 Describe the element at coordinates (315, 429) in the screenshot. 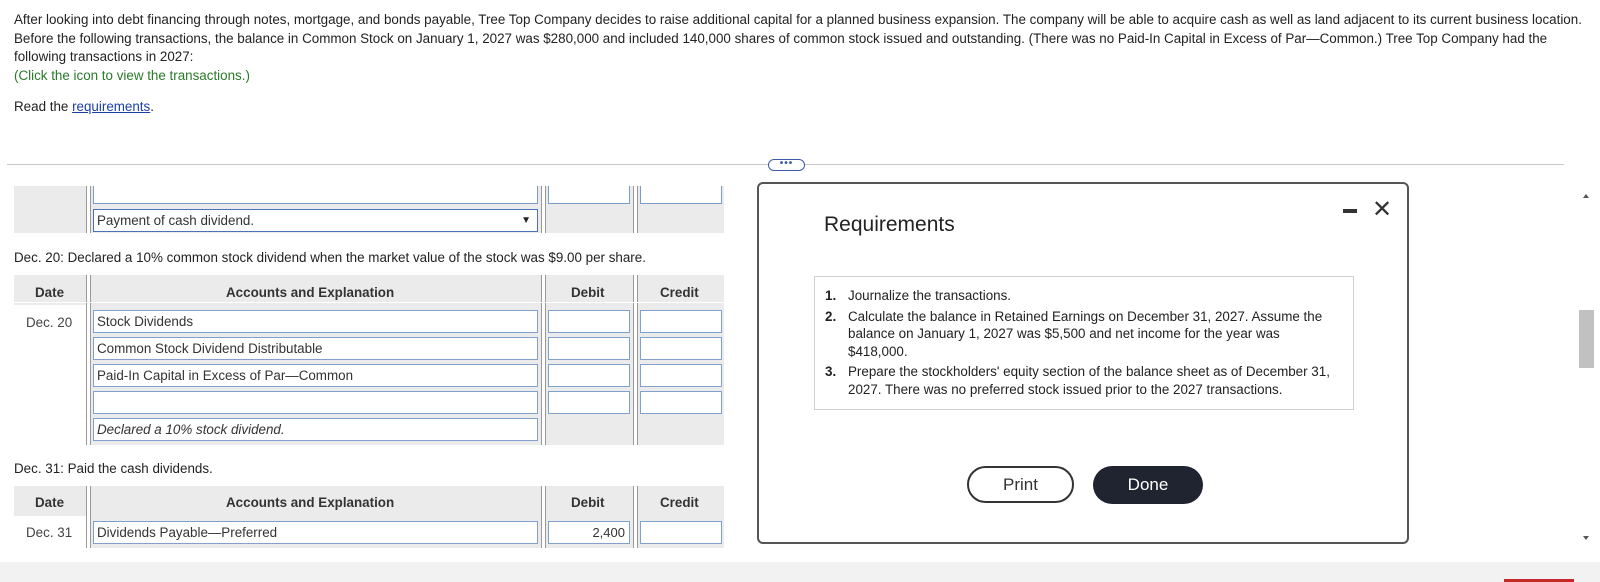

I see `dec20-explanation: Declared a 10% stock dividend.` at that location.